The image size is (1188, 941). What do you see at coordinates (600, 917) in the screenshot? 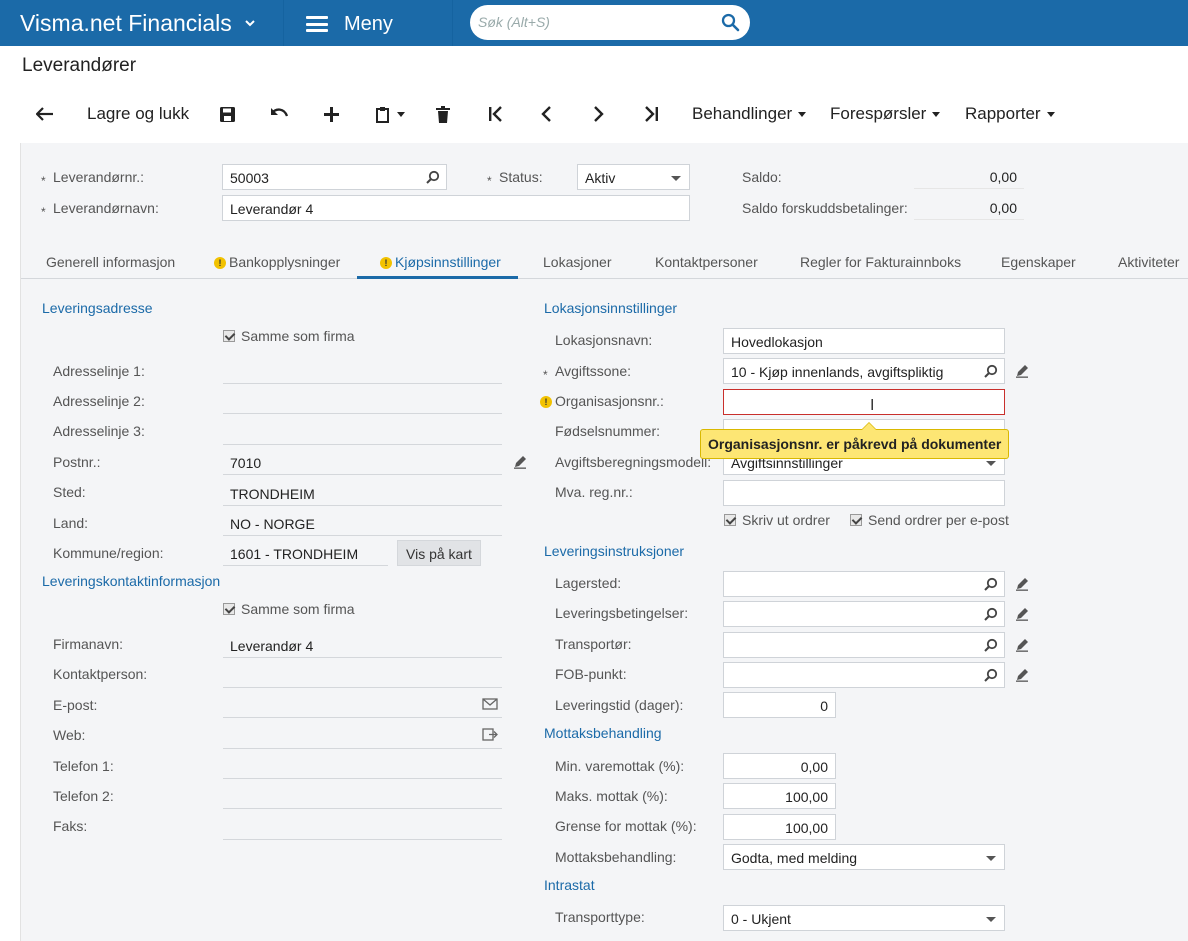
I see `transport-type-label: Transporttype:` at bounding box center [600, 917].